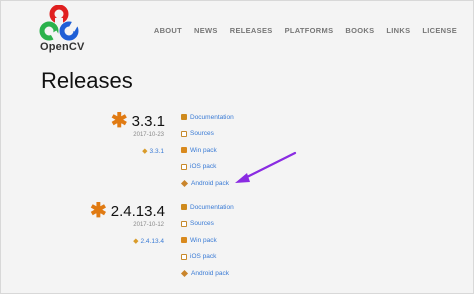  Describe the element at coordinates (153, 241) in the screenshot. I see `release-tag-label: 2.4.13.4` at that location.